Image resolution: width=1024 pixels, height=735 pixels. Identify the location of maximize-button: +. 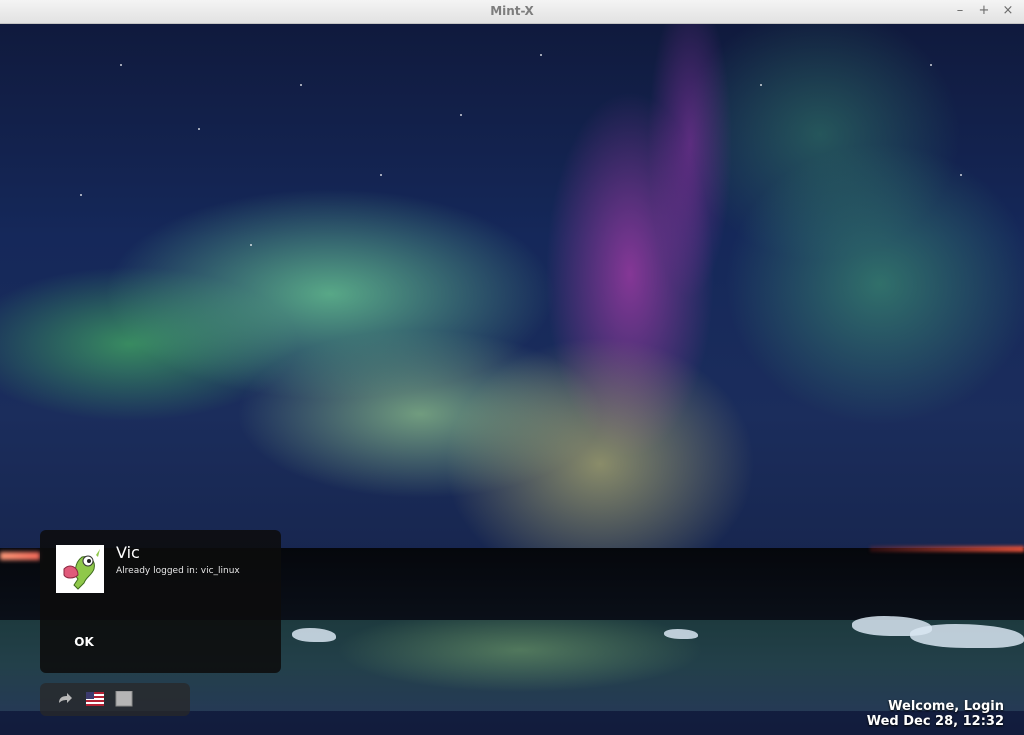
(984, 11).